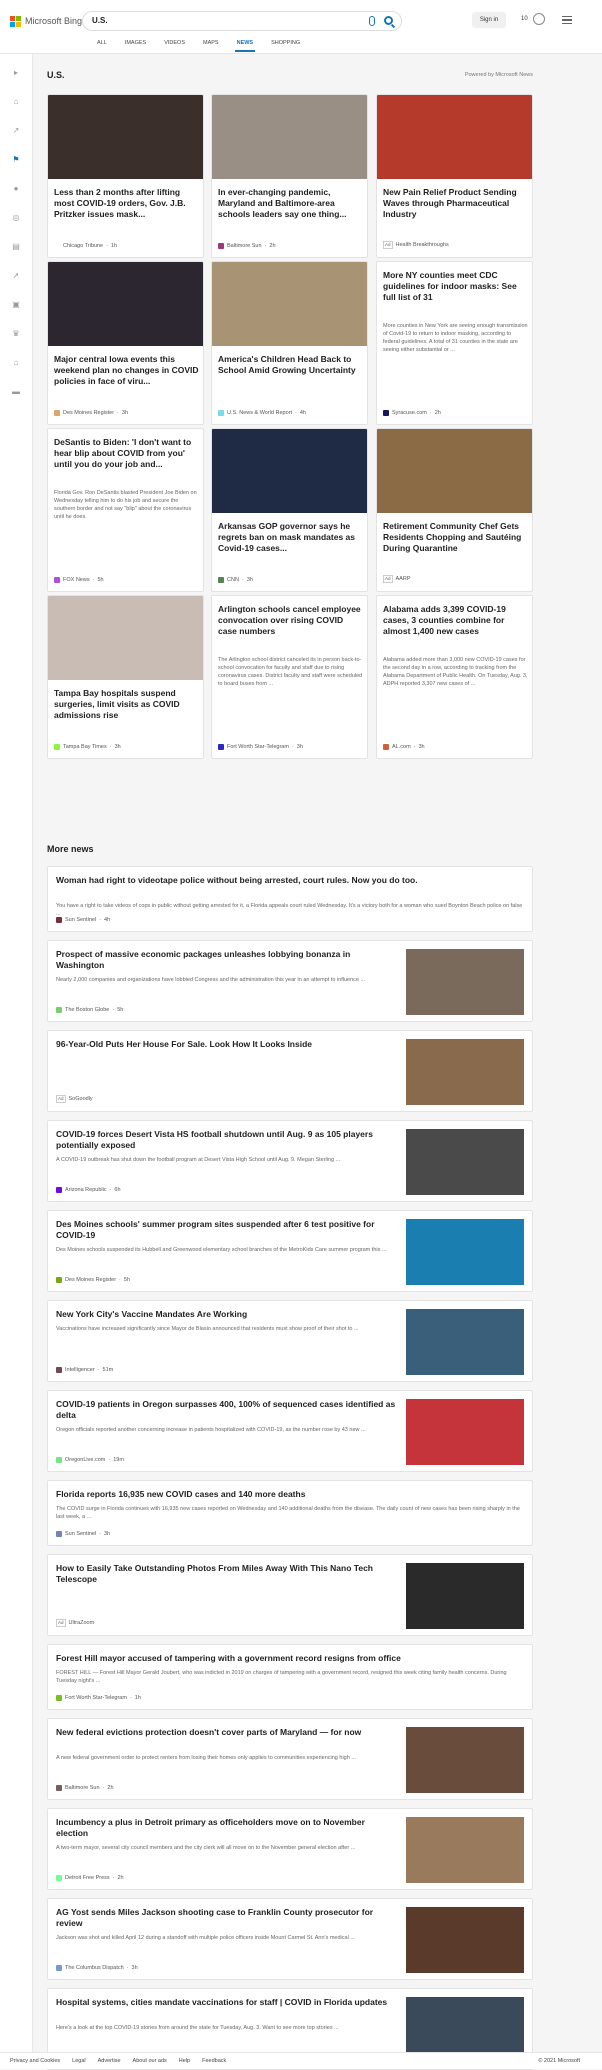  I want to click on rewards-trophy-icon, so click(539, 19).